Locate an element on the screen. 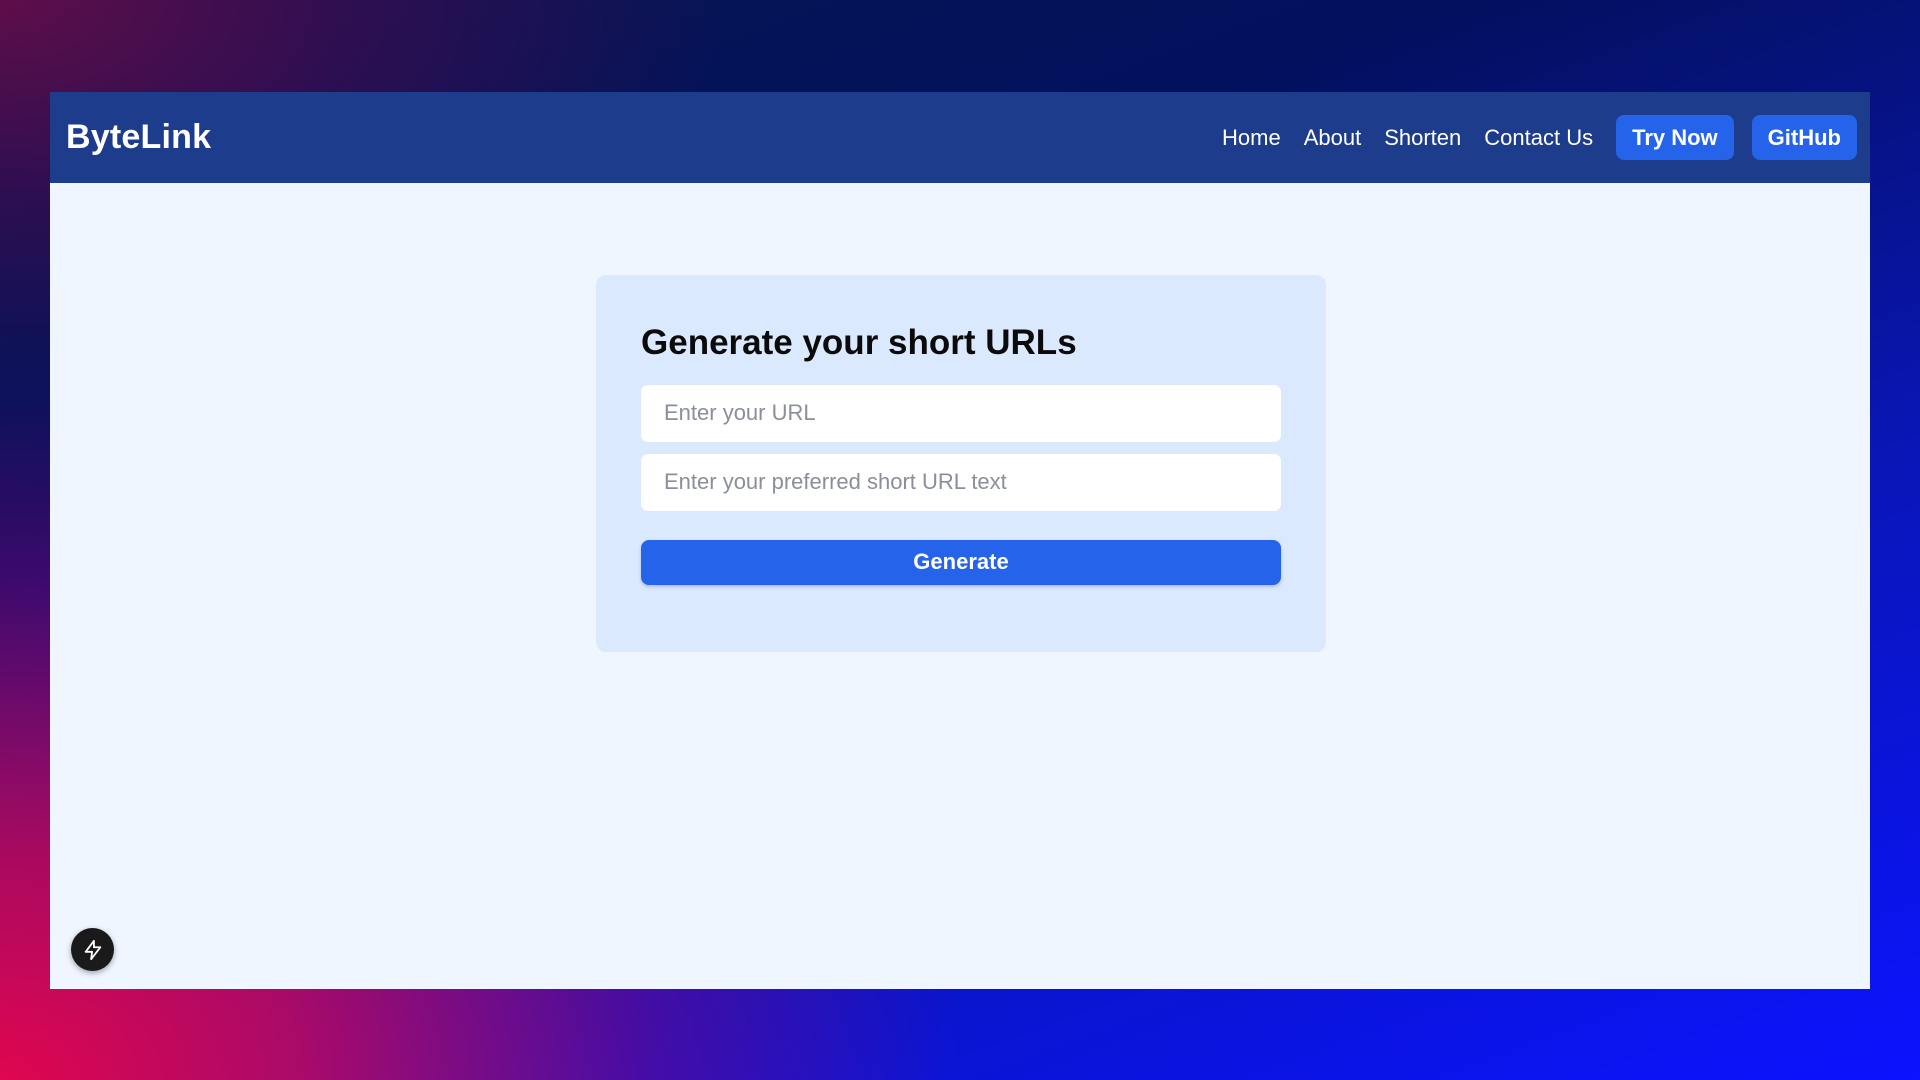  url-input is located at coordinates (961, 413).